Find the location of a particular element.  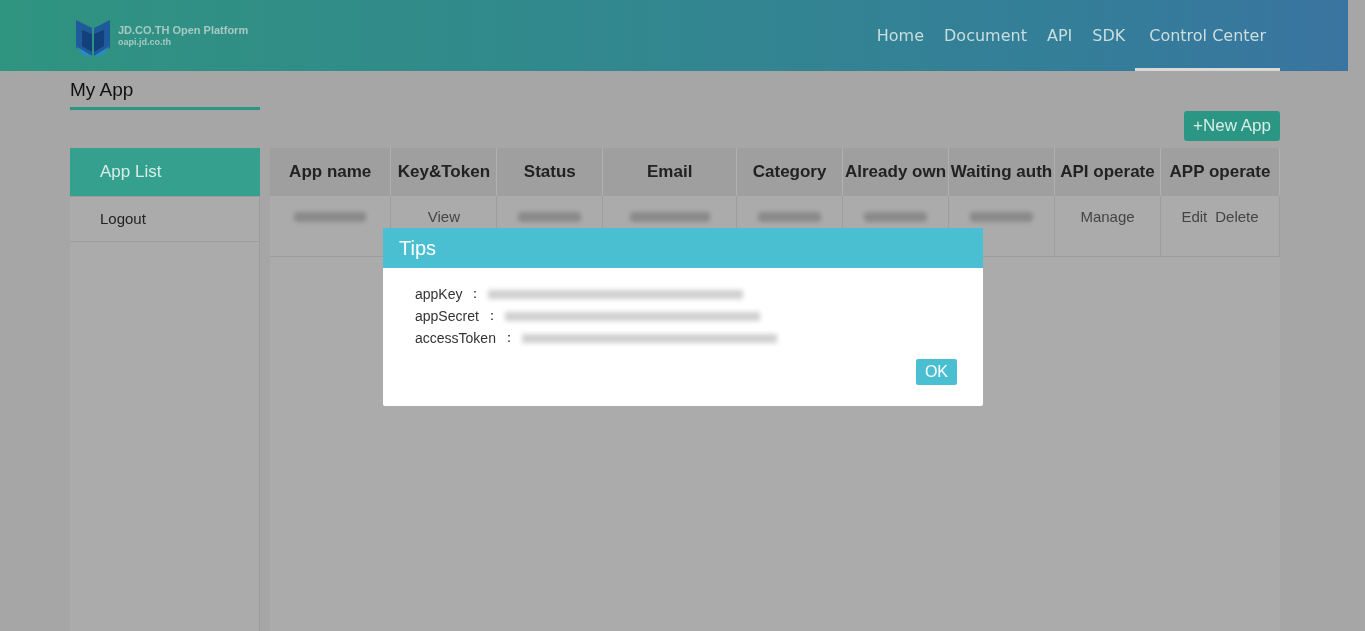

page-title: My App is located at coordinates (165, 90).